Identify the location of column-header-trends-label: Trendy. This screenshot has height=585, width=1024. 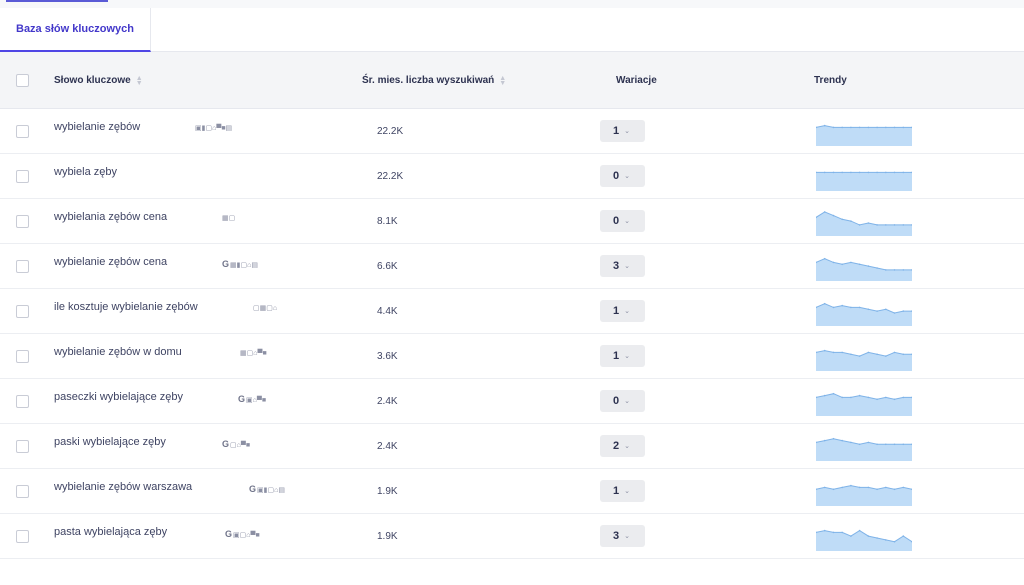
(830, 80).